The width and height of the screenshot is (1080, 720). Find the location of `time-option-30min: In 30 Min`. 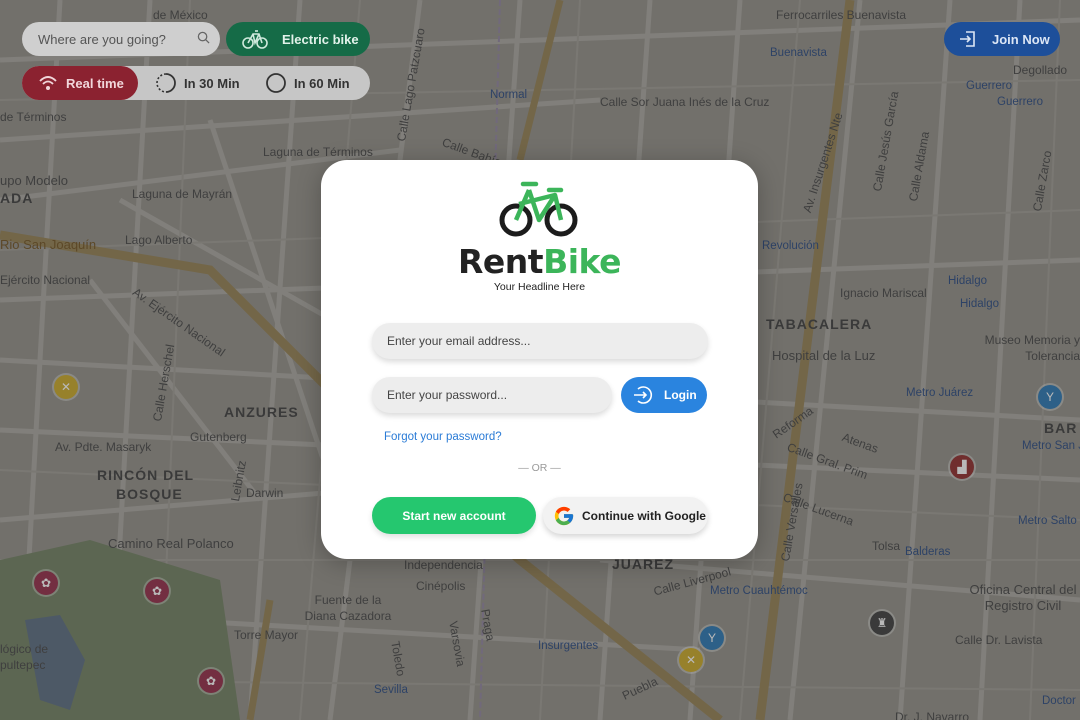

time-option-30min: In 30 Min is located at coordinates (198, 83).